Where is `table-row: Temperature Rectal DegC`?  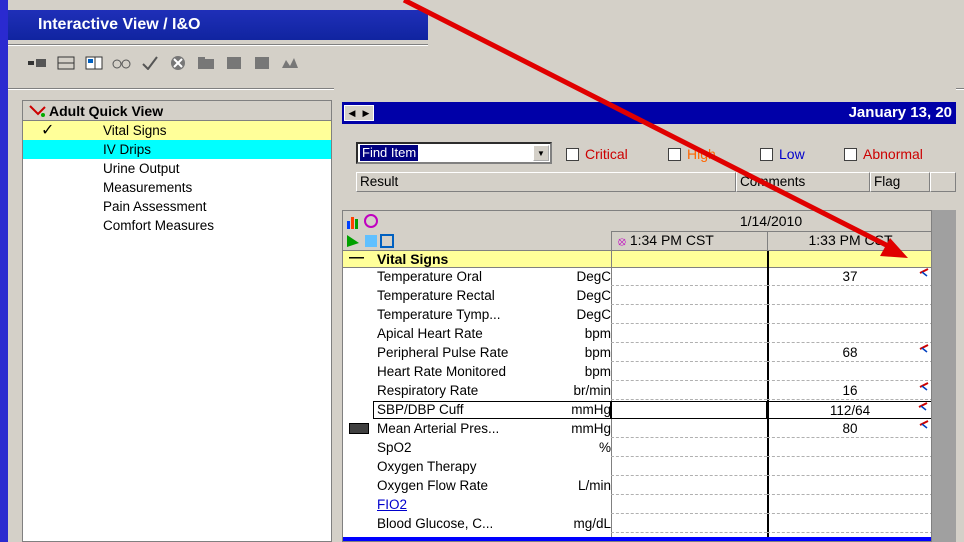 table-row: Temperature Rectal DegC is located at coordinates (637, 296).